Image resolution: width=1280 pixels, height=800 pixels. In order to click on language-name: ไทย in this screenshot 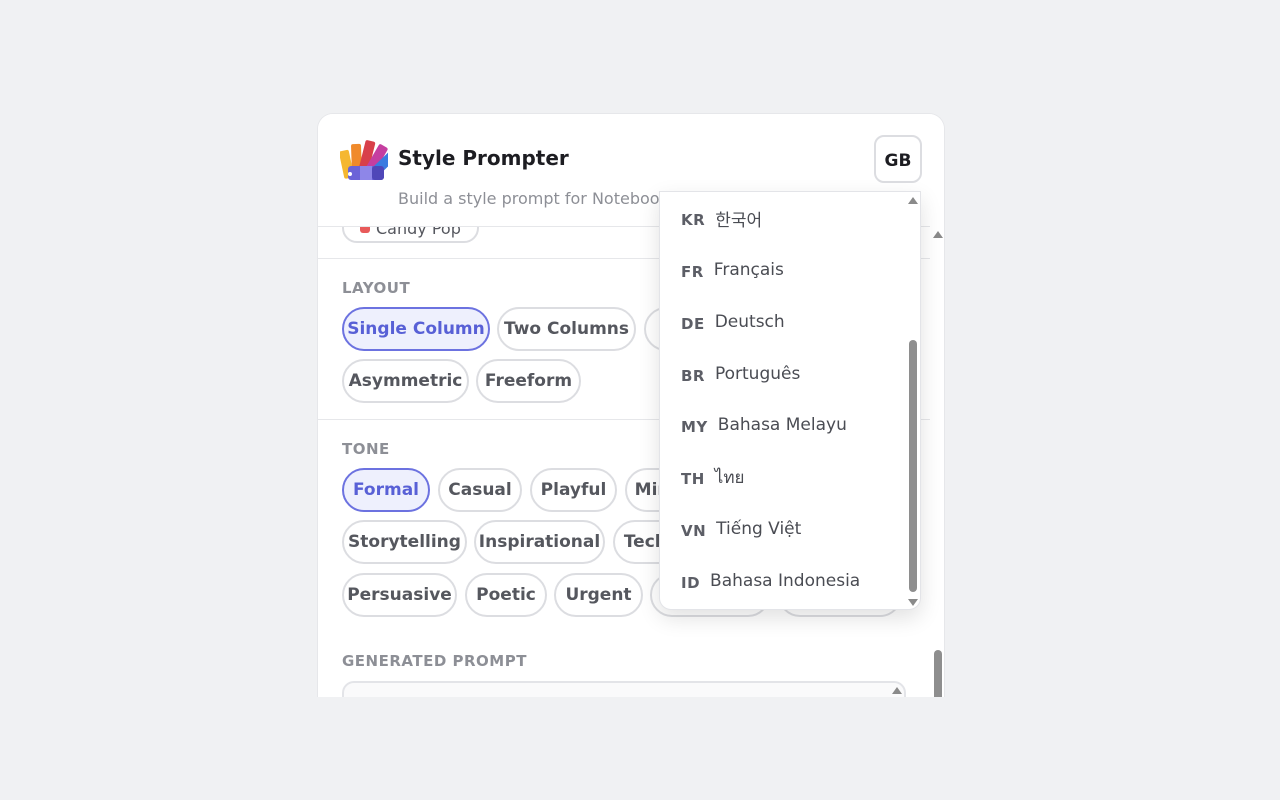, I will do `click(729, 477)`.